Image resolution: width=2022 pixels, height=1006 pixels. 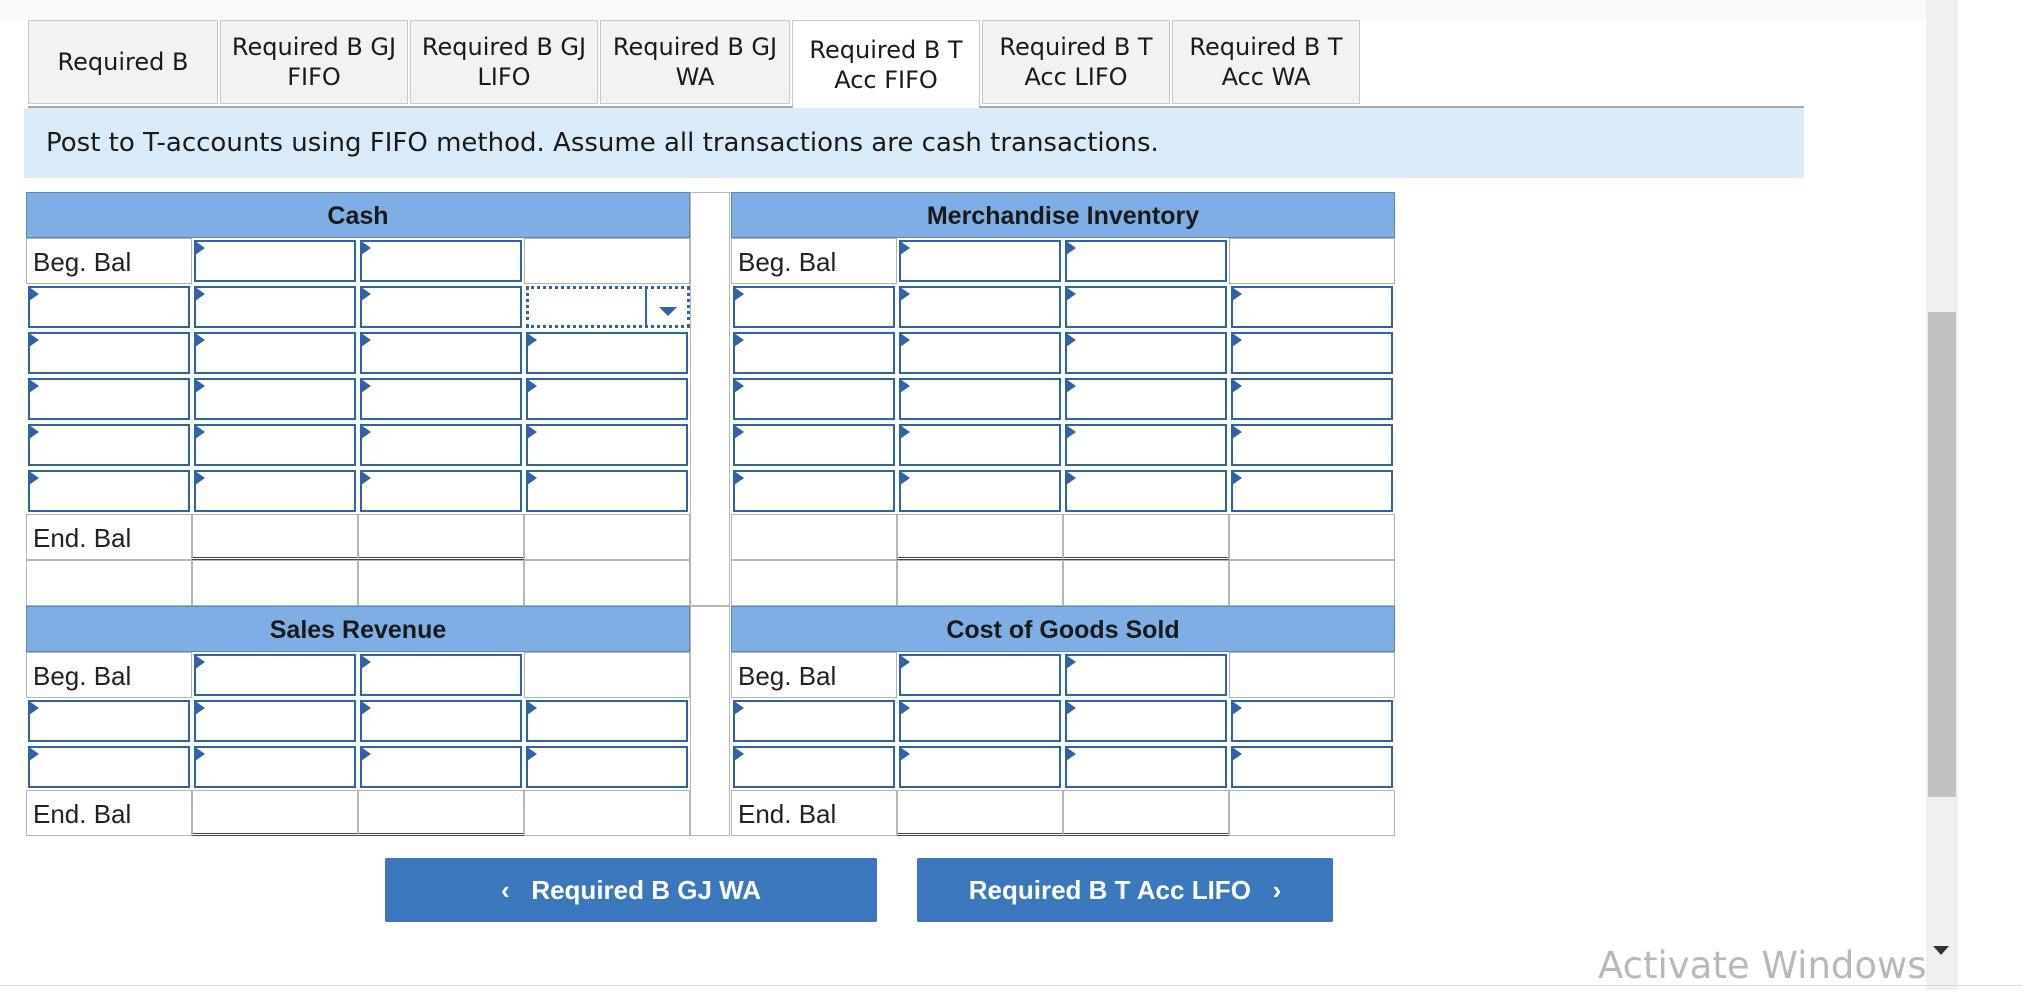 I want to click on prev-button-label: Required B GJ WA, so click(x=646, y=890).